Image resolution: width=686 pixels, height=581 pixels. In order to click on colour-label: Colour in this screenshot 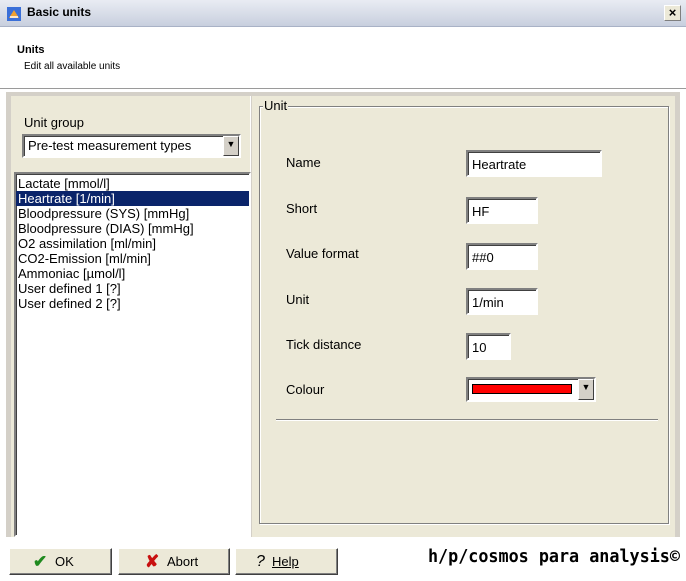, I will do `click(305, 389)`.